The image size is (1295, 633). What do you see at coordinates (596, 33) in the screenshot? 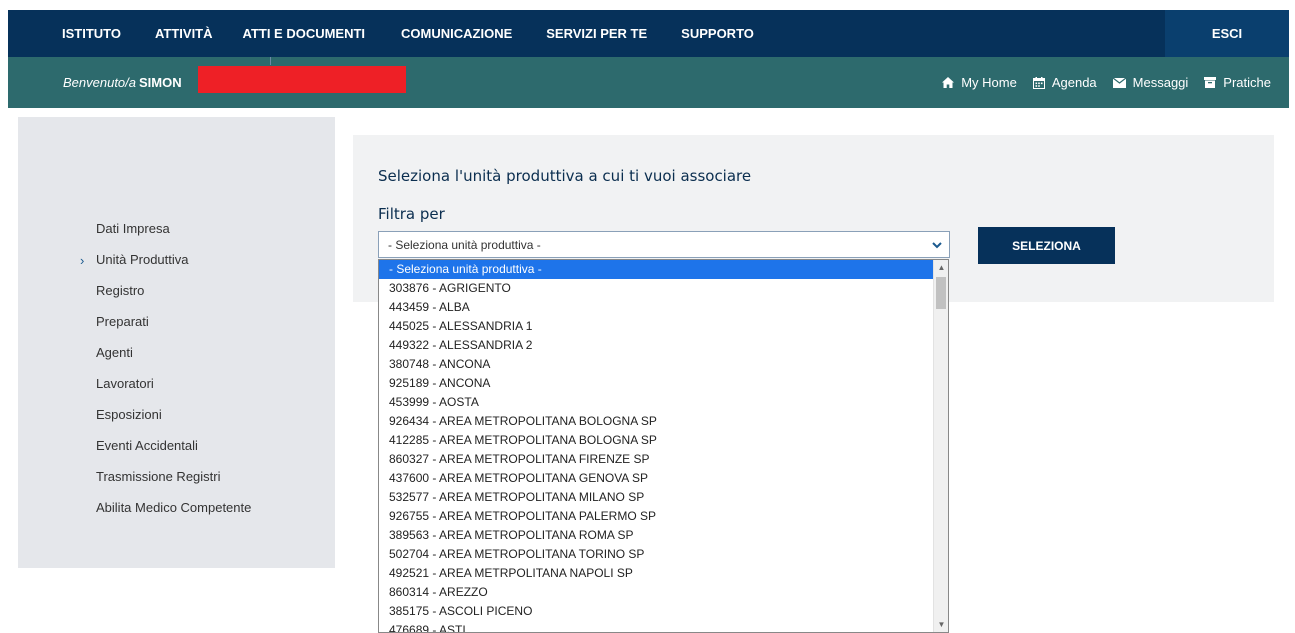
I see `nav-servizi-per-te: SERVIZI PER TE` at bounding box center [596, 33].